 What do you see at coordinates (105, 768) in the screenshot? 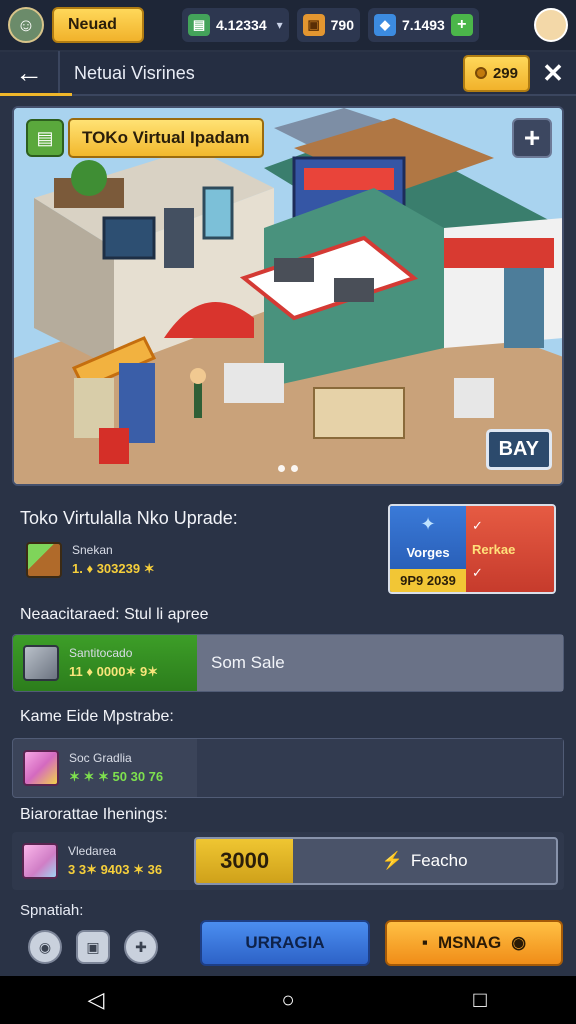
I see `section3-item: Soc Gradlia ✶ ✶ ✶ 50 30 76` at bounding box center [105, 768].